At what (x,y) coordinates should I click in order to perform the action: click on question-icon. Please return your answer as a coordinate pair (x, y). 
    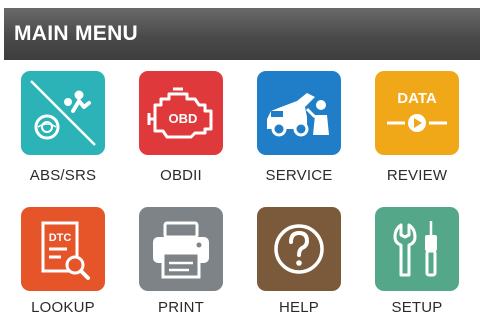
    Looking at the image, I should click on (299, 249).